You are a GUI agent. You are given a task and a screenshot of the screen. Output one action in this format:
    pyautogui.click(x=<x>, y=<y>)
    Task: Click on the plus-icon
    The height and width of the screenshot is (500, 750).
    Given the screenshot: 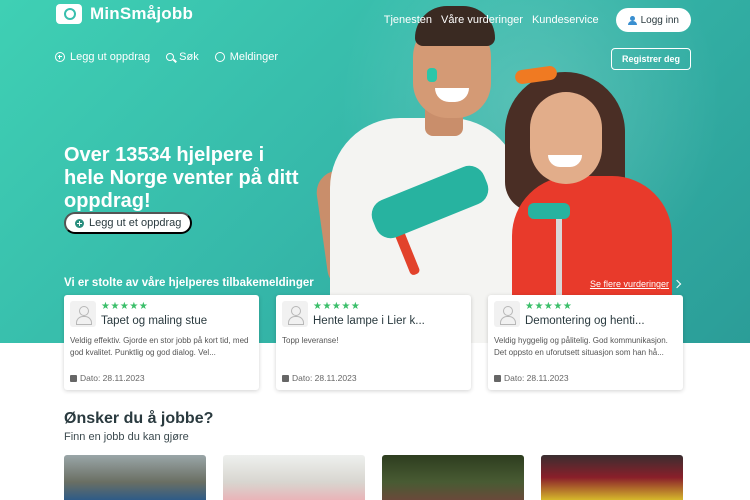 What is the action you would take?
    pyautogui.click(x=79, y=223)
    